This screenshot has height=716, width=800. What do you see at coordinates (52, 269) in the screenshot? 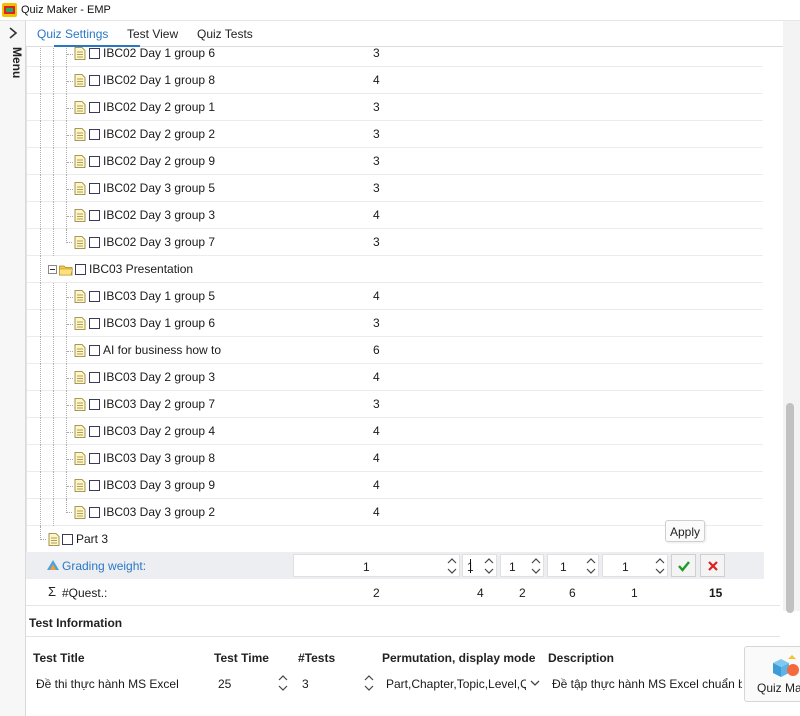
I see `collapse-minus-icon` at bounding box center [52, 269].